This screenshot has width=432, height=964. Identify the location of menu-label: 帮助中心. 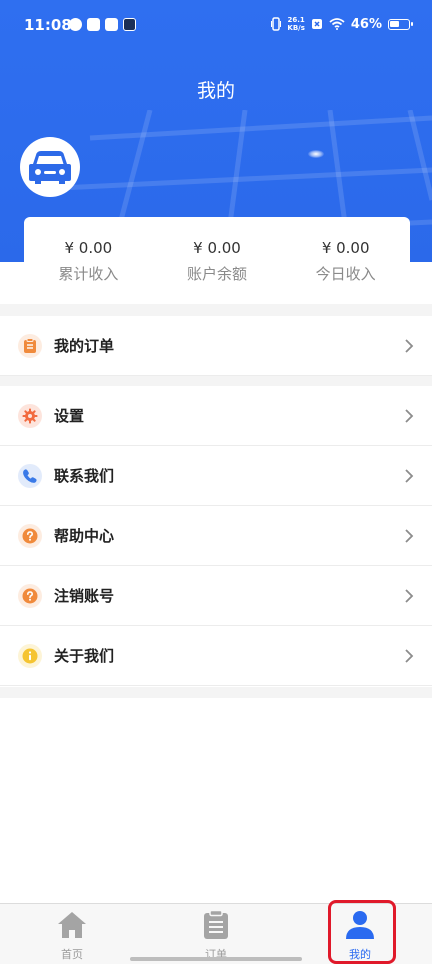
(84, 536).